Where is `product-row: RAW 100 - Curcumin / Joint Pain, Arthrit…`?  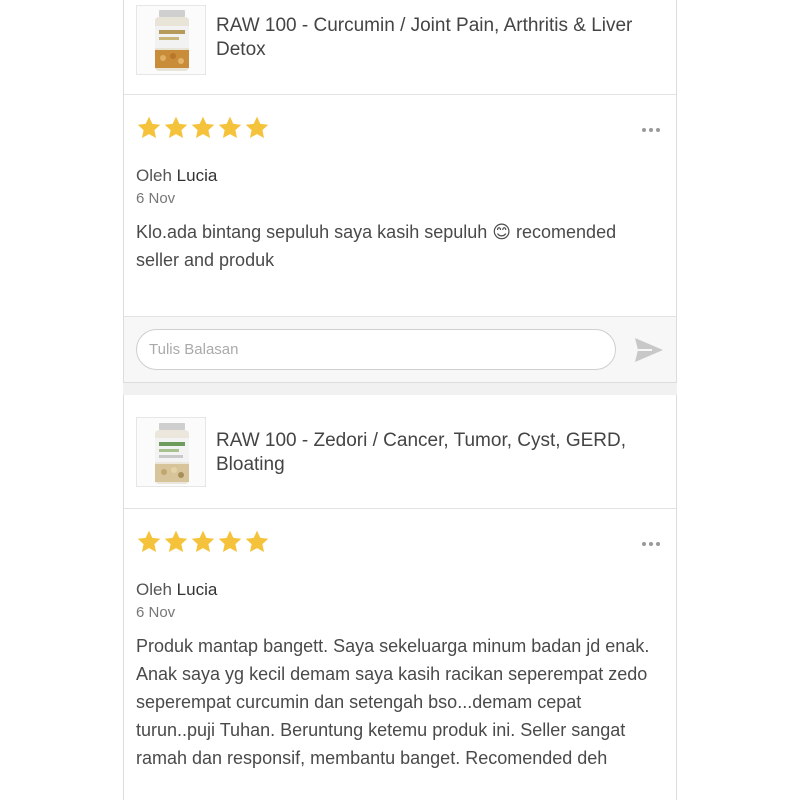 product-row: RAW 100 - Curcumin / Joint Pain, Arthrit… is located at coordinates (400, 47).